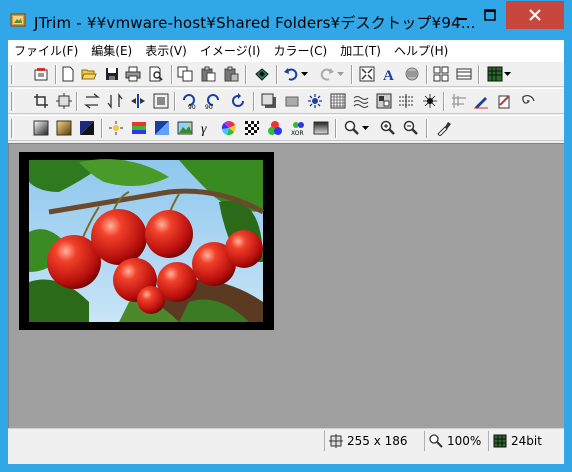 The height and width of the screenshot is (472, 572). I want to click on shadow-button, so click(269, 101).